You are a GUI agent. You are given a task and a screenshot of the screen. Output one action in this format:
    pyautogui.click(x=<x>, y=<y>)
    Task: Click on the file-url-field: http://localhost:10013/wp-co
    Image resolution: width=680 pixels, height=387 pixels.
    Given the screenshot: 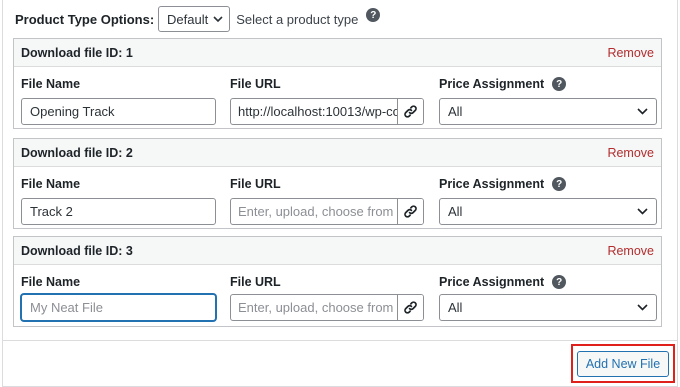 What is the action you would take?
    pyautogui.click(x=327, y=111)
    